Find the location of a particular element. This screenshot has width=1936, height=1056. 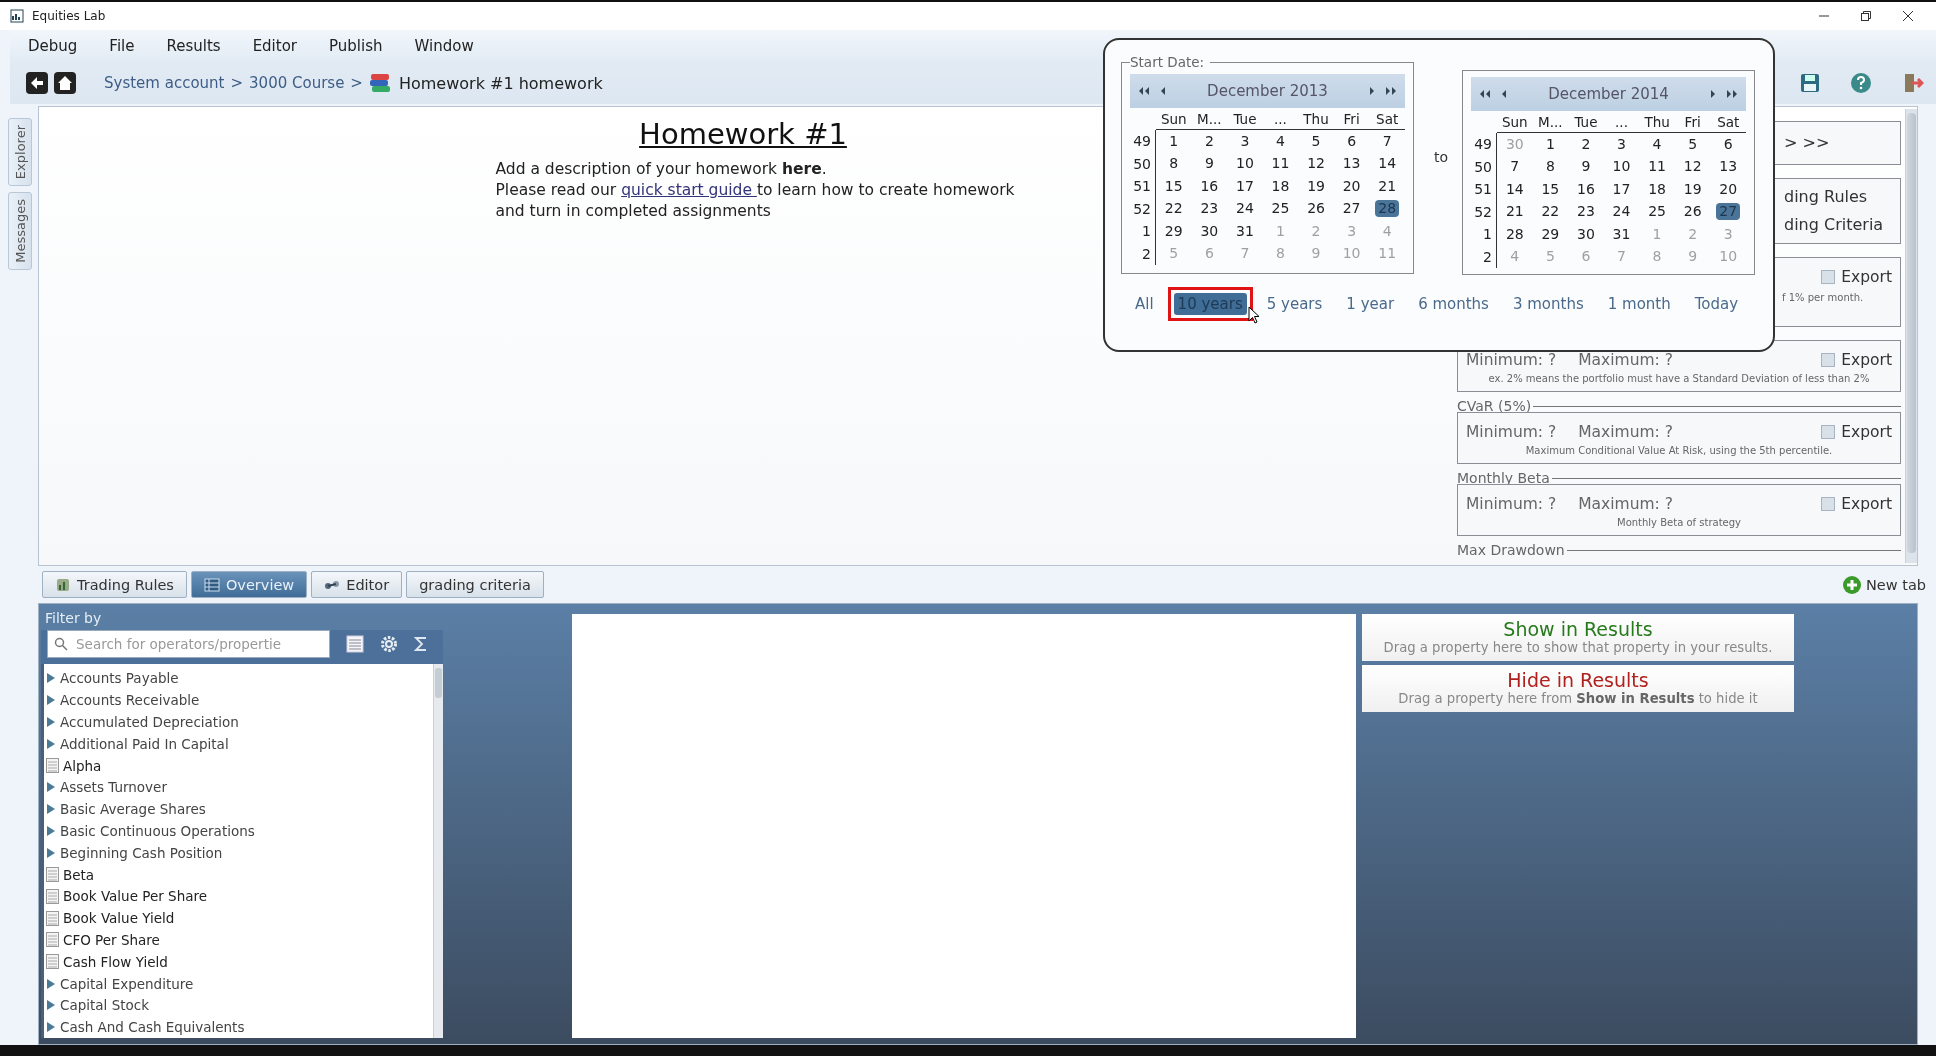

property-item: Beta is located at coordinates (238, 874).